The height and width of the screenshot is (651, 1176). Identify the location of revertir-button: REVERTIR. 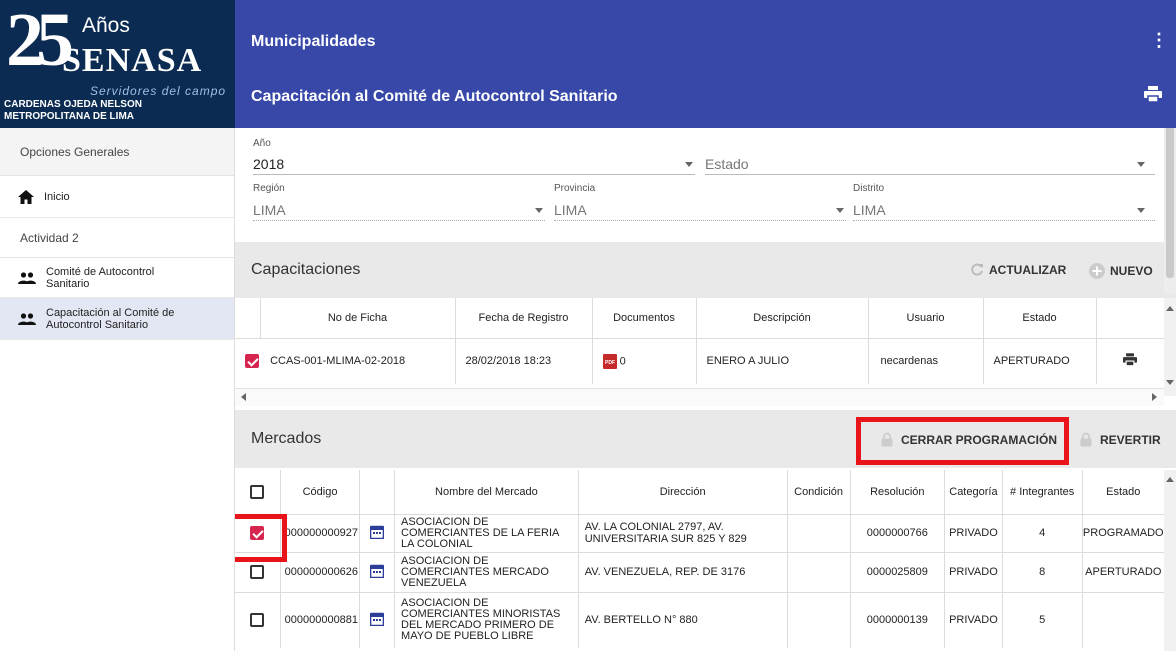
(1120, 439).